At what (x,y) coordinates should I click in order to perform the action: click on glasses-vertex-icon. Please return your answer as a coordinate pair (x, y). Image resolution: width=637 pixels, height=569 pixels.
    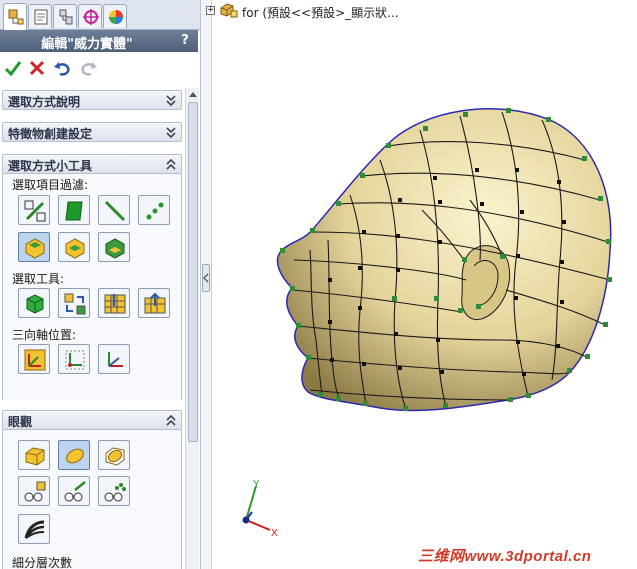
    Looking at the image, I should click on (35, 491).